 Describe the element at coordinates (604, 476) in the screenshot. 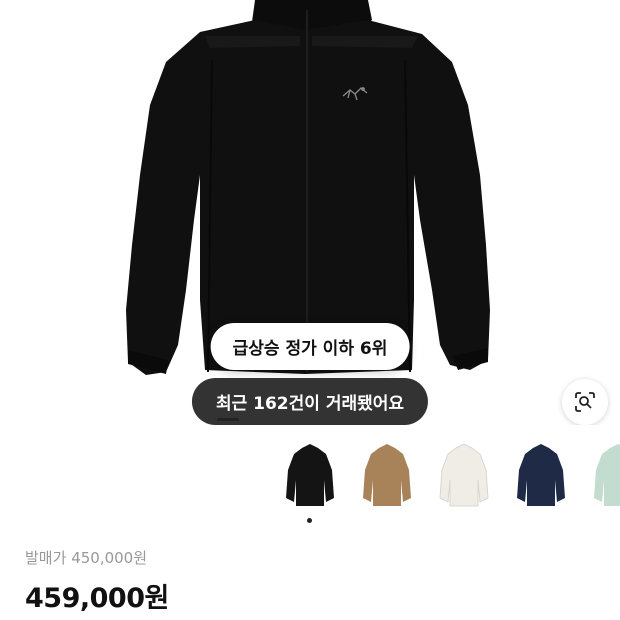

I see `color-thumbnail-mint` at that location.